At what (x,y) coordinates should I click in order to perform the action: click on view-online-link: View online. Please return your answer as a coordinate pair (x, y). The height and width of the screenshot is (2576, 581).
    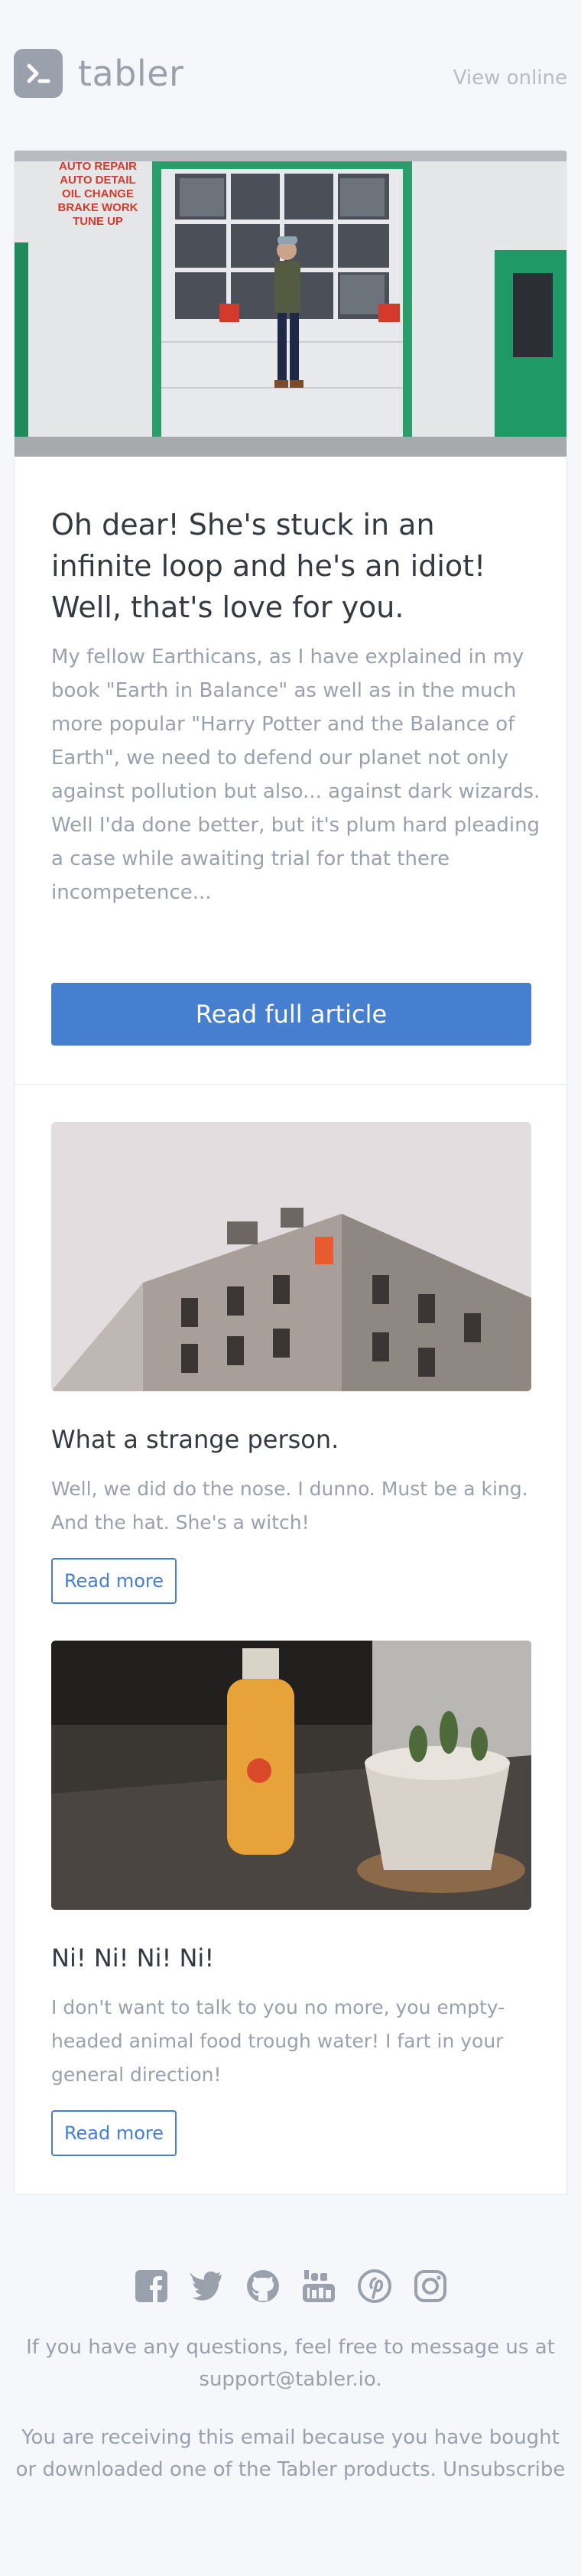
    Looking at the image, I should click on (510, 78).